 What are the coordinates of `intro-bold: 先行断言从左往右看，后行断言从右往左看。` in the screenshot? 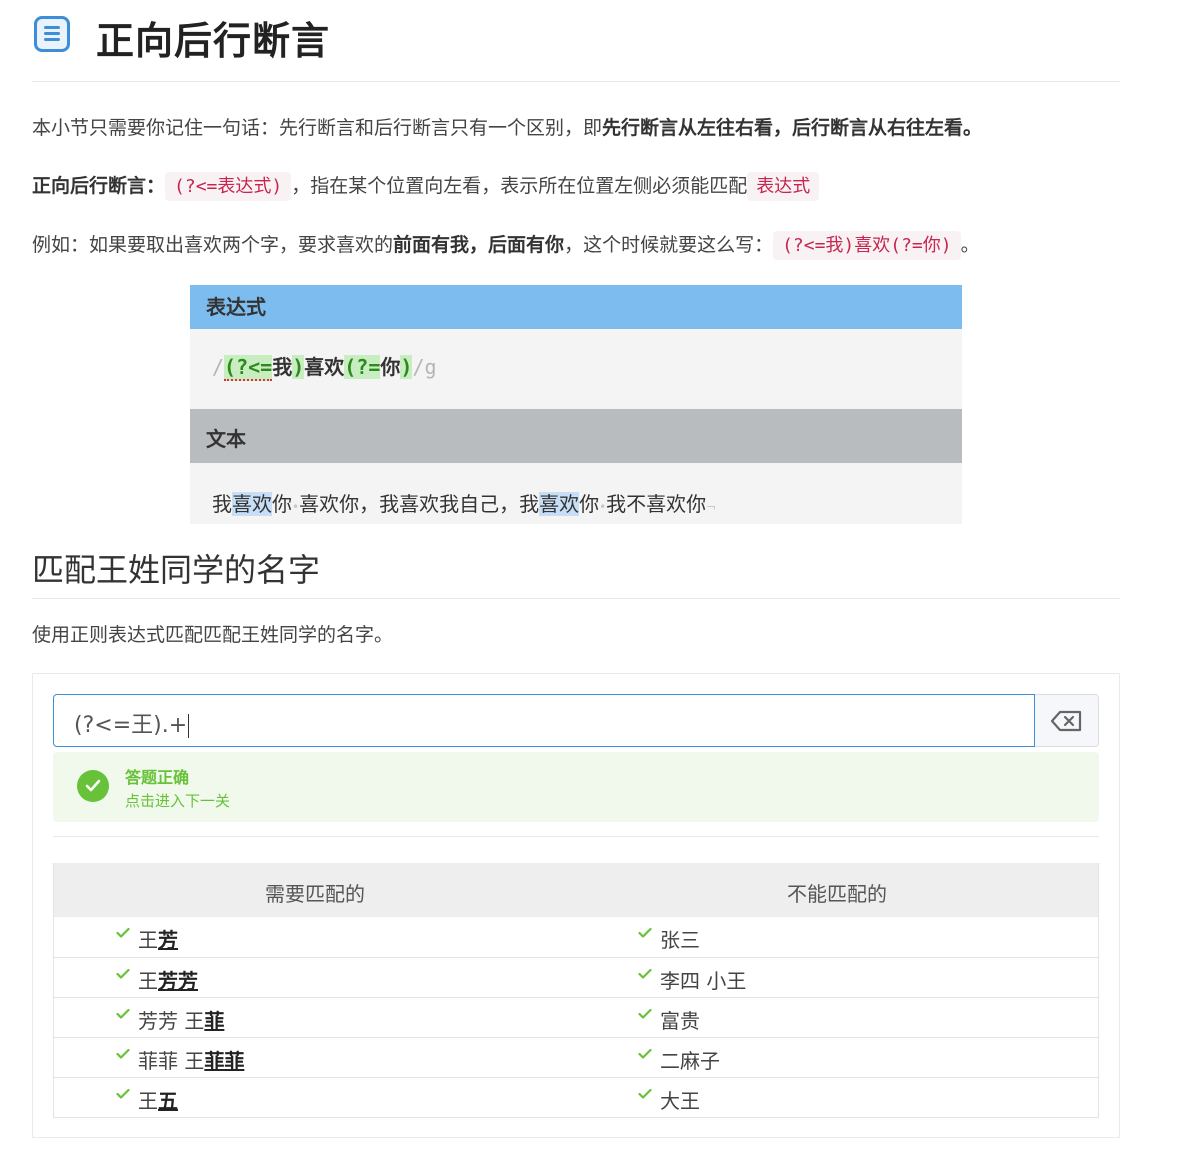 It's located at (792, 128).